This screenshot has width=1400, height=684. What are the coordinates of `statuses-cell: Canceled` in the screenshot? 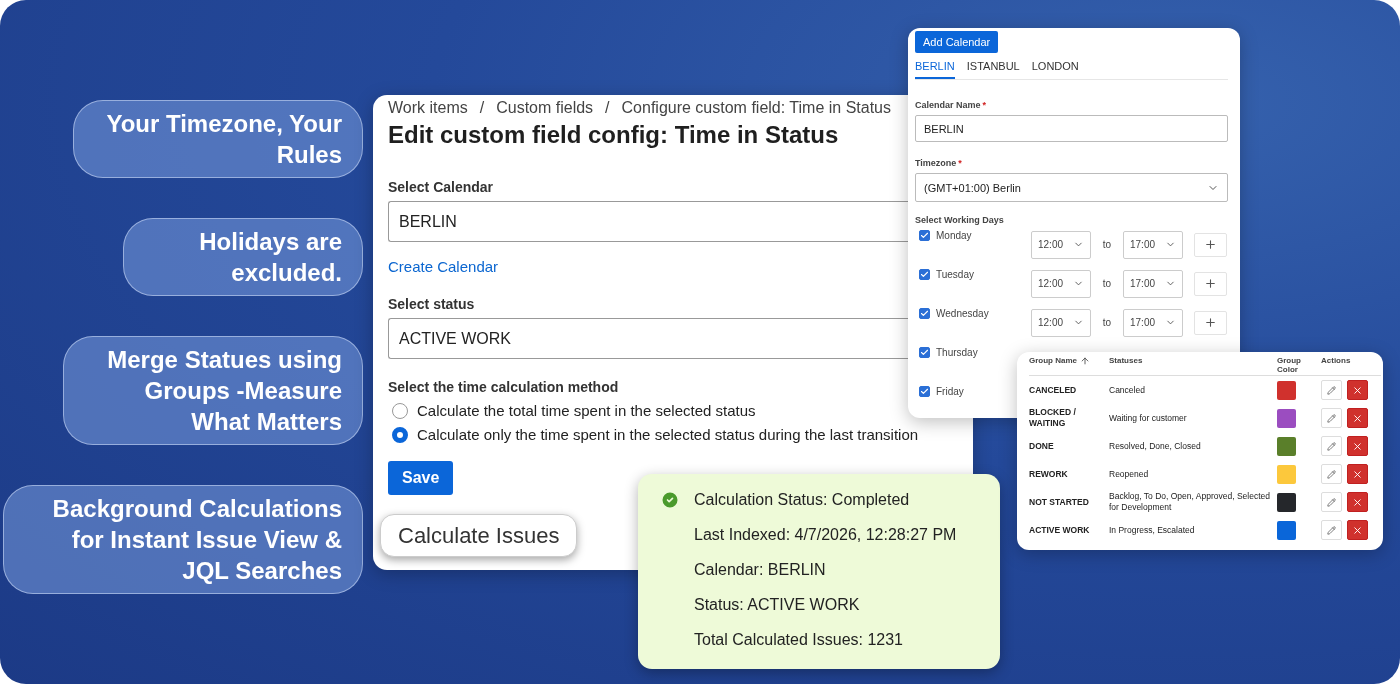 It's located at (1127, 390).